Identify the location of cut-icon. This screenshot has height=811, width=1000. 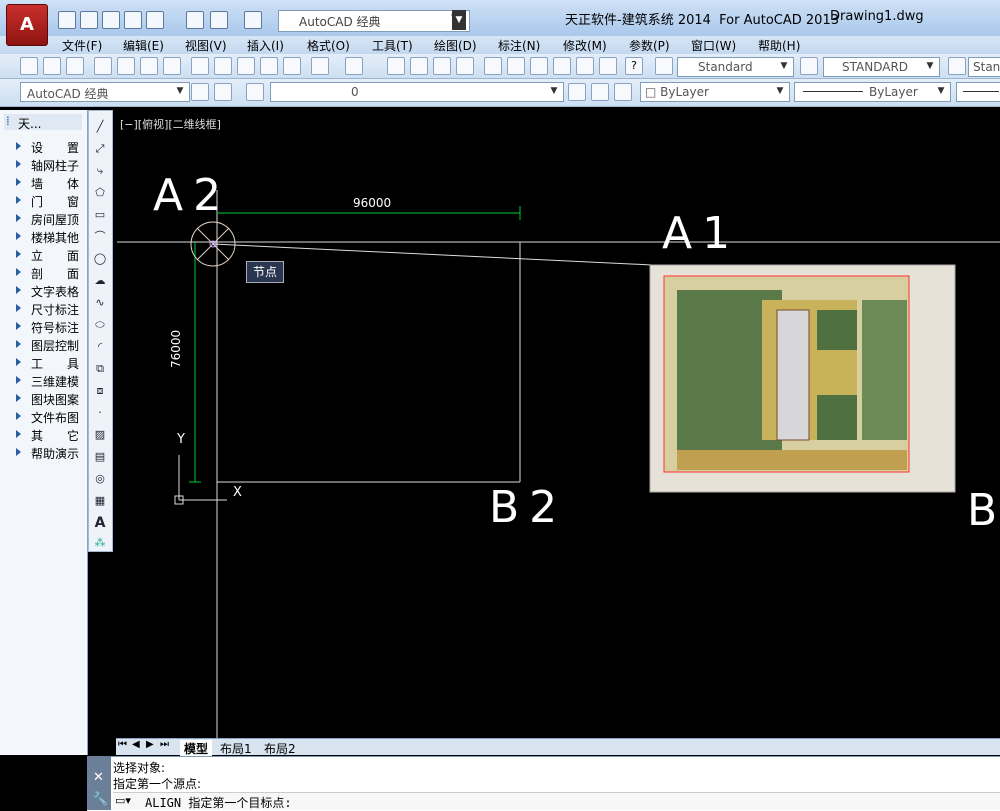
(200, 66).